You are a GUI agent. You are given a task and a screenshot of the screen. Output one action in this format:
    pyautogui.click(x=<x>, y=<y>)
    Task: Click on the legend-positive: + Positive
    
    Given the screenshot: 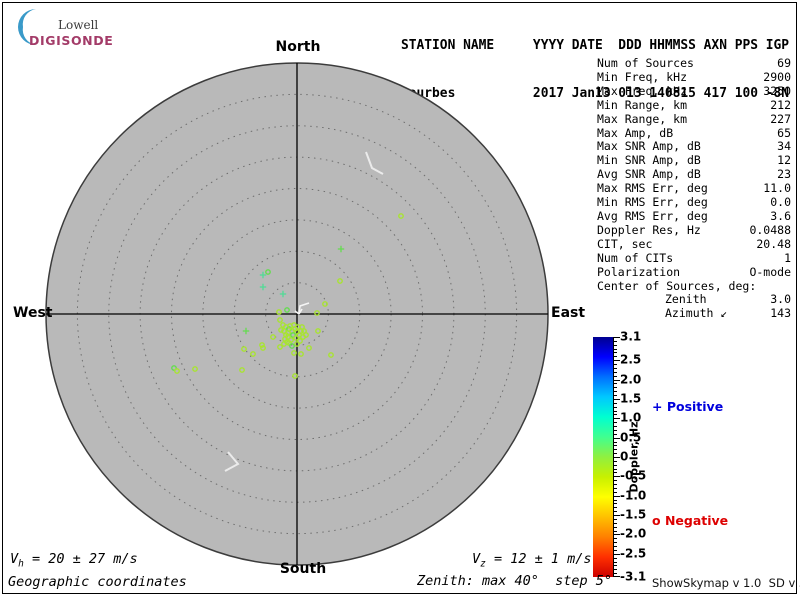 What is the action you would take?
    pyautogui.click(x=688, y=406)
    